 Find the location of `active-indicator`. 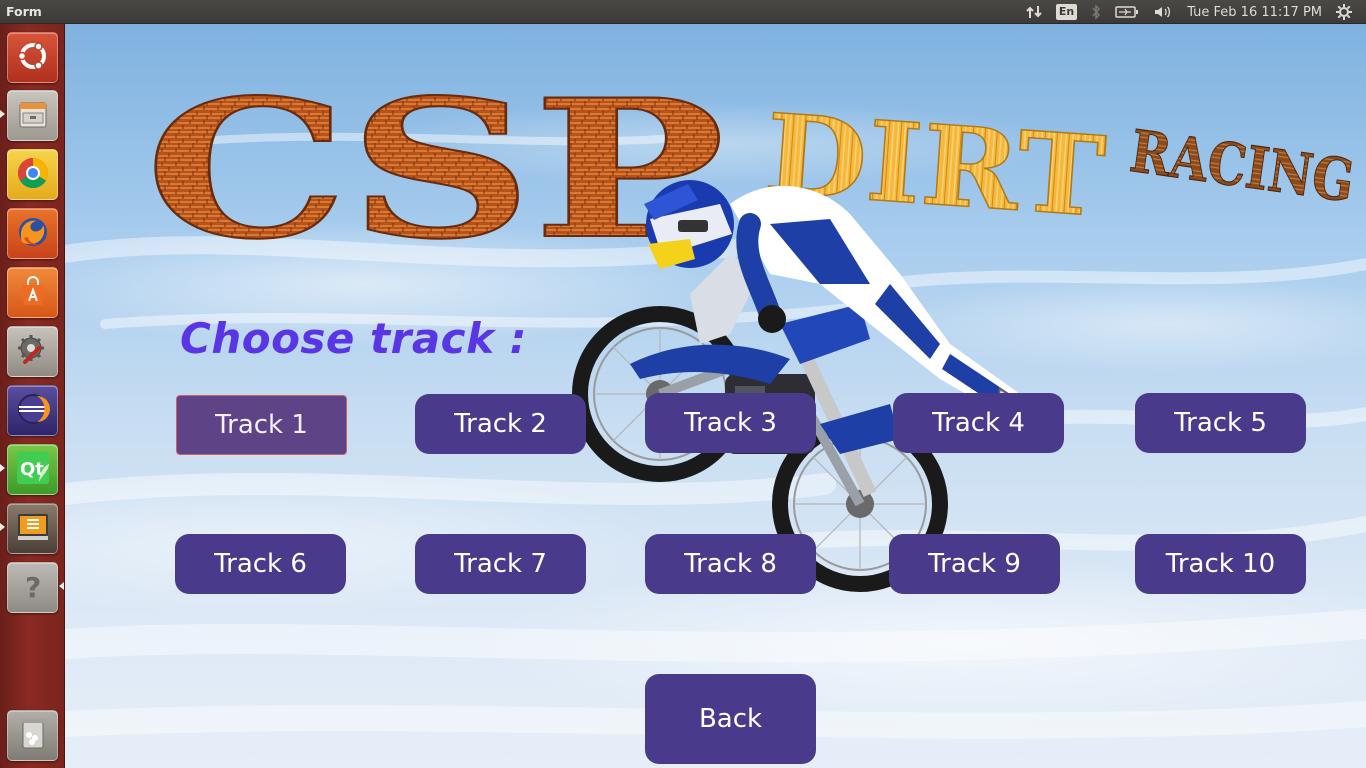

active-indicator is located at coordinates (61, 586).